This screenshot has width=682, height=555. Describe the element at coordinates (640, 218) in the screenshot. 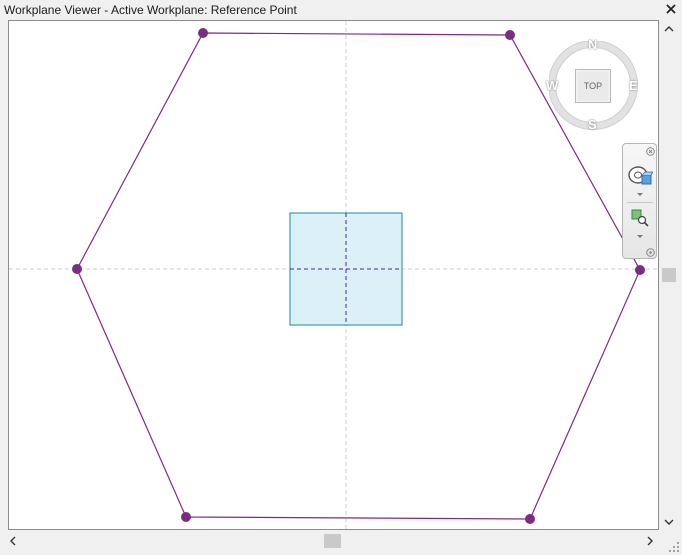

I see `zoom-icon` at that location.